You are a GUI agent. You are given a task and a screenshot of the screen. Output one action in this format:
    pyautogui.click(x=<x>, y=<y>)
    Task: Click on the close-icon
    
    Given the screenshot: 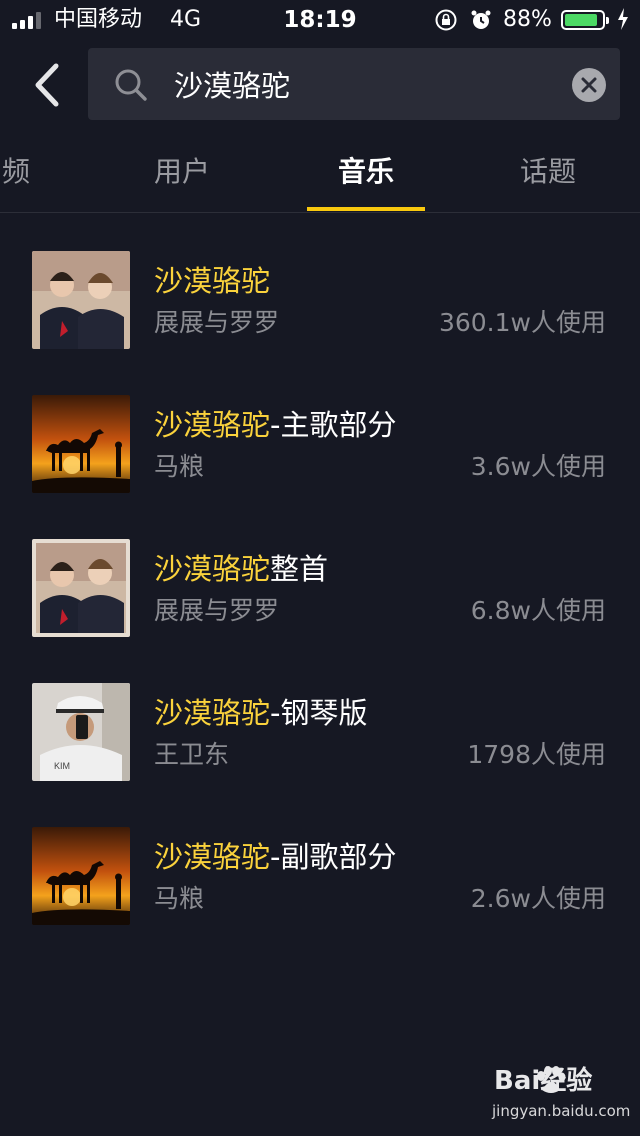 What is the action you would take?
    pyautogui.click(x=589, y=85)
    